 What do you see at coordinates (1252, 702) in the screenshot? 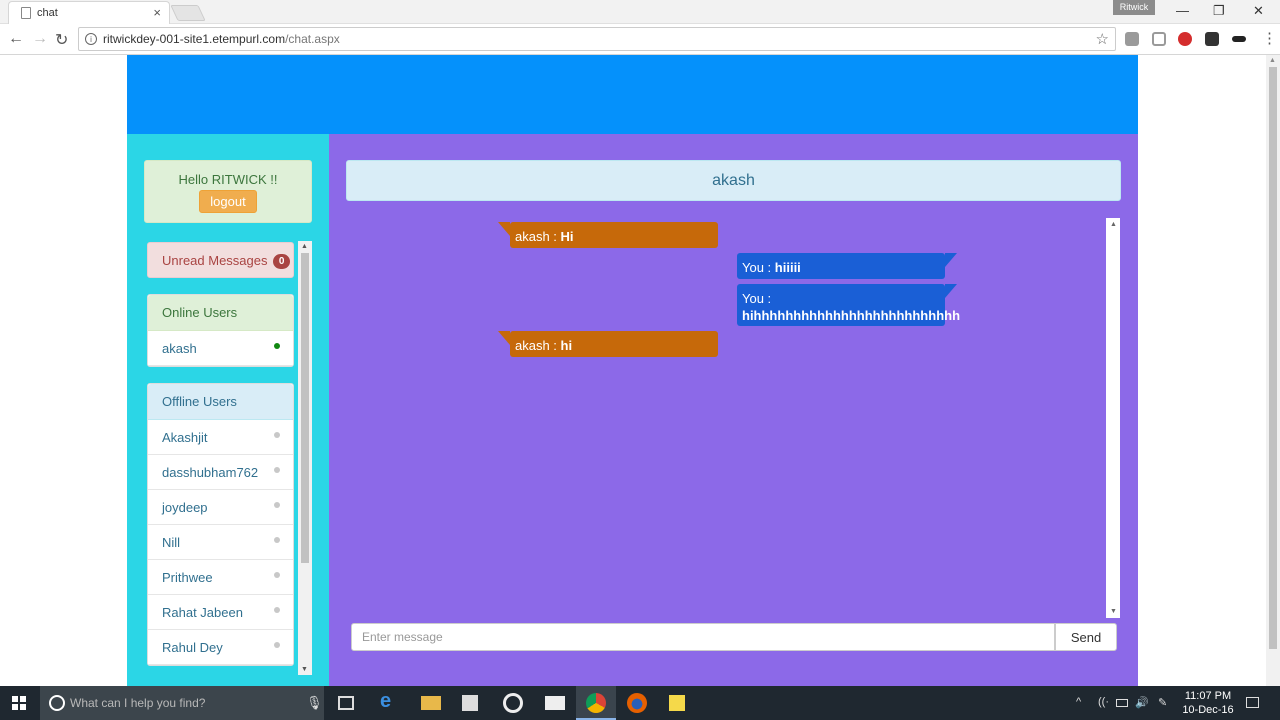
I see `action-center-icon` at bounding box center [1252, 702].